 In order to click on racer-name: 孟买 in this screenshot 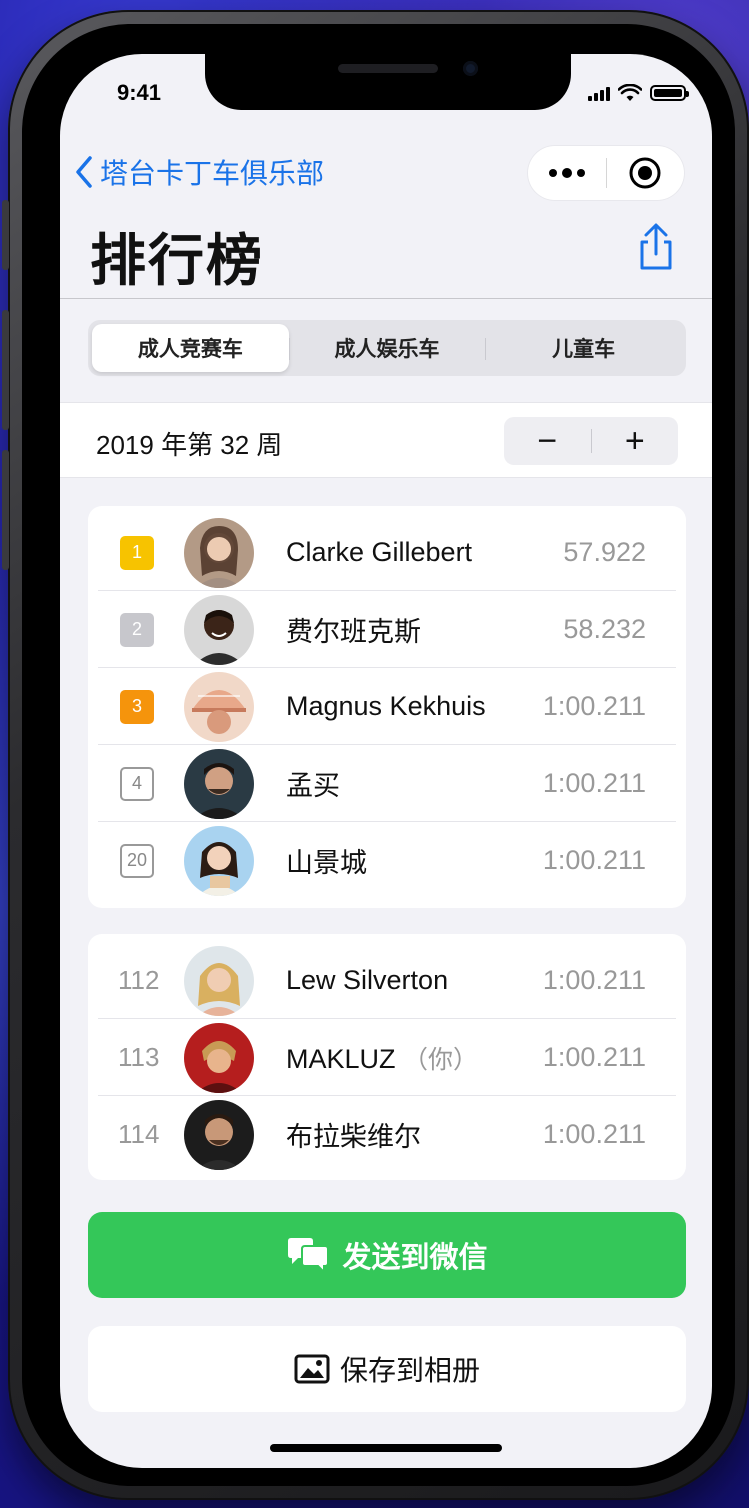, I will do `click(313, 786)`.